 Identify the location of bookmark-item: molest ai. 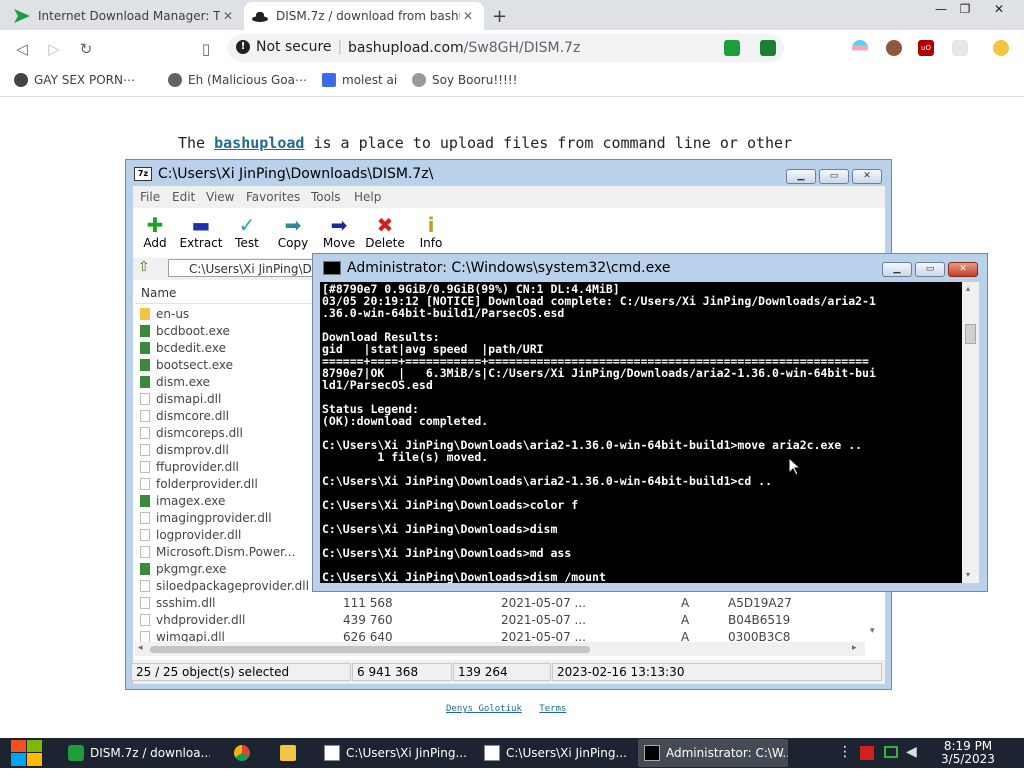
(359, 80).